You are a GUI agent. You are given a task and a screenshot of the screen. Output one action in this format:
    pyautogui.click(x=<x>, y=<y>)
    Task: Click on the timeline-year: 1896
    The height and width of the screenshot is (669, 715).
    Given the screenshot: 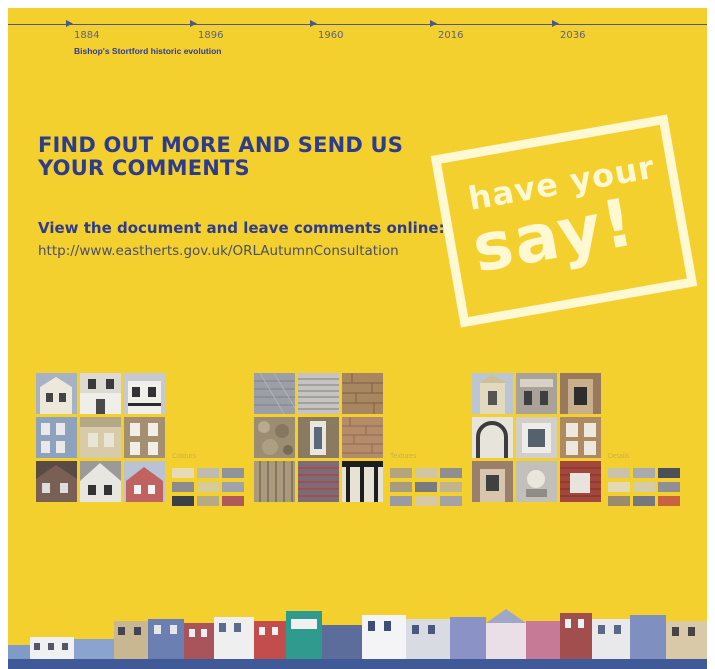 What is the action you would take?
    pyautogui.click(x=211, y=35)
    